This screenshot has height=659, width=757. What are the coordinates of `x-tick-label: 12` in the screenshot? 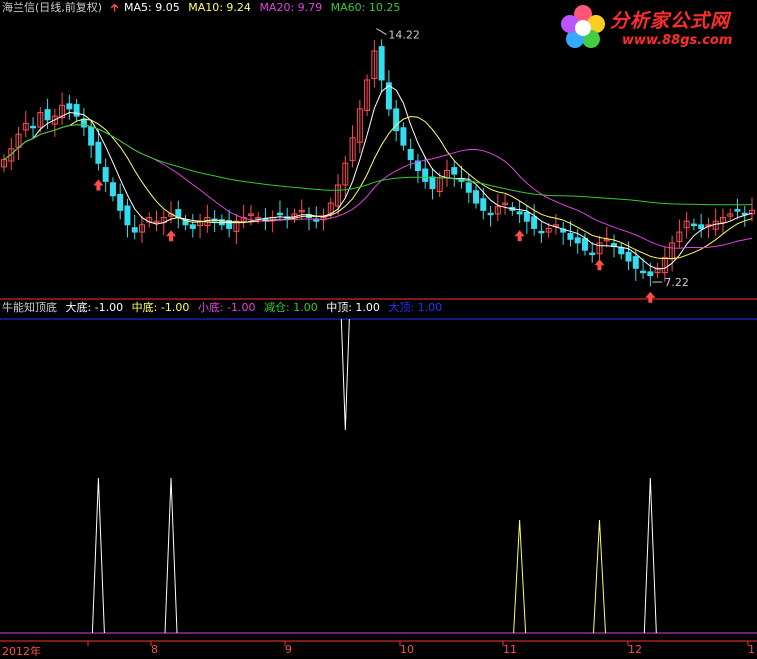 It's located at (635, 649).